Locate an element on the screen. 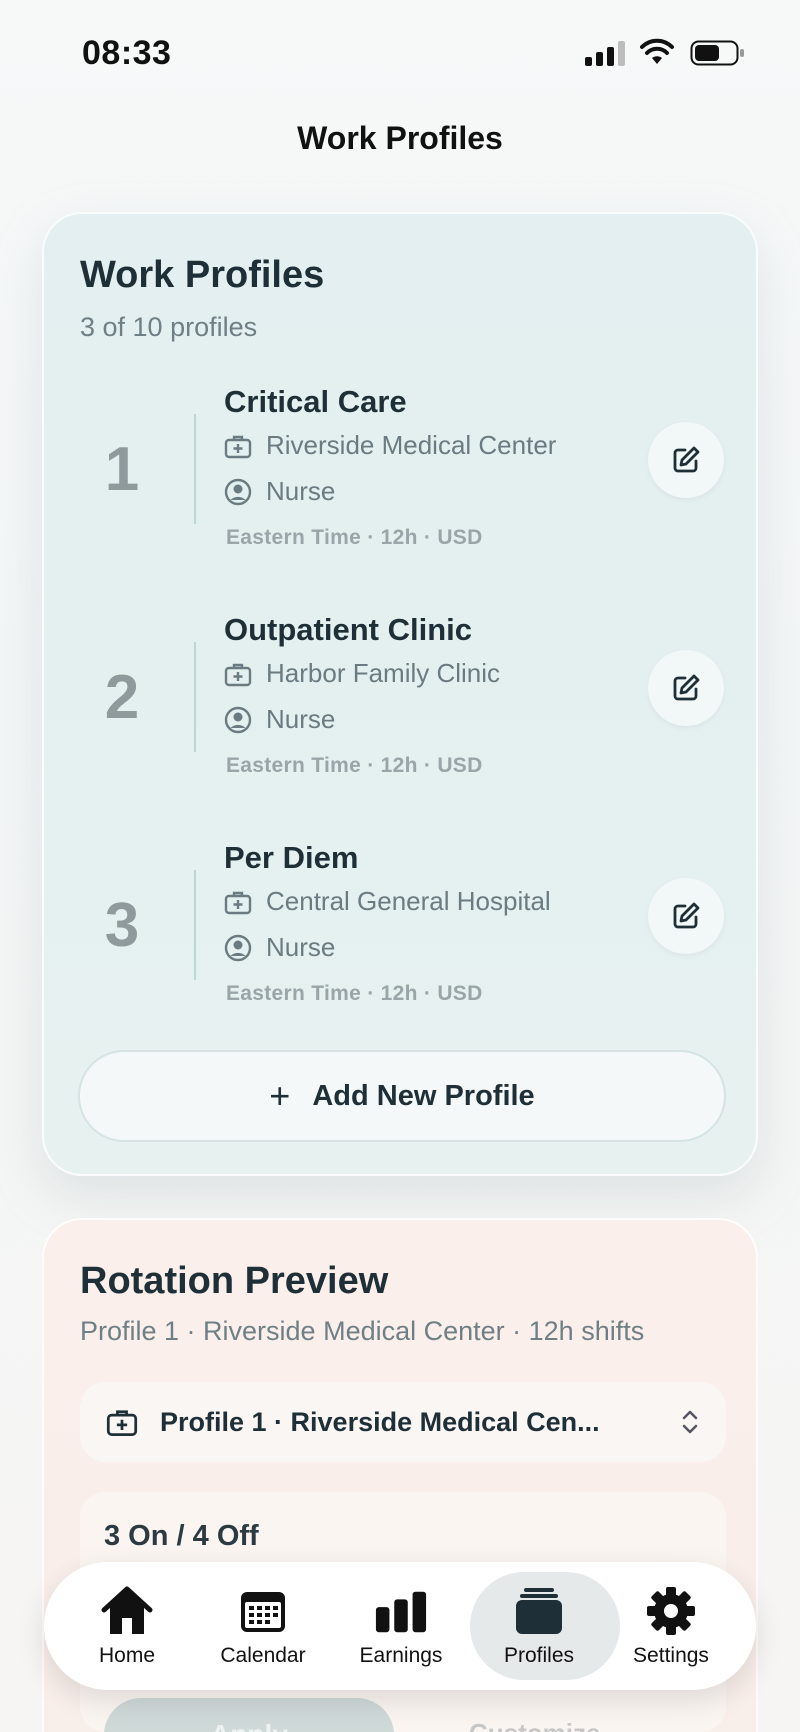  profile-number: 3 is located at coordinates (122, 925).